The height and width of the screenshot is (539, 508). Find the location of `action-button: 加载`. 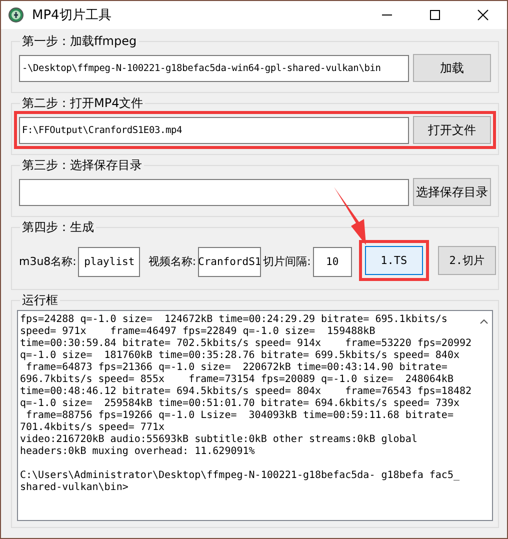

action-button: 加载 is located at coordinates (452, 68).